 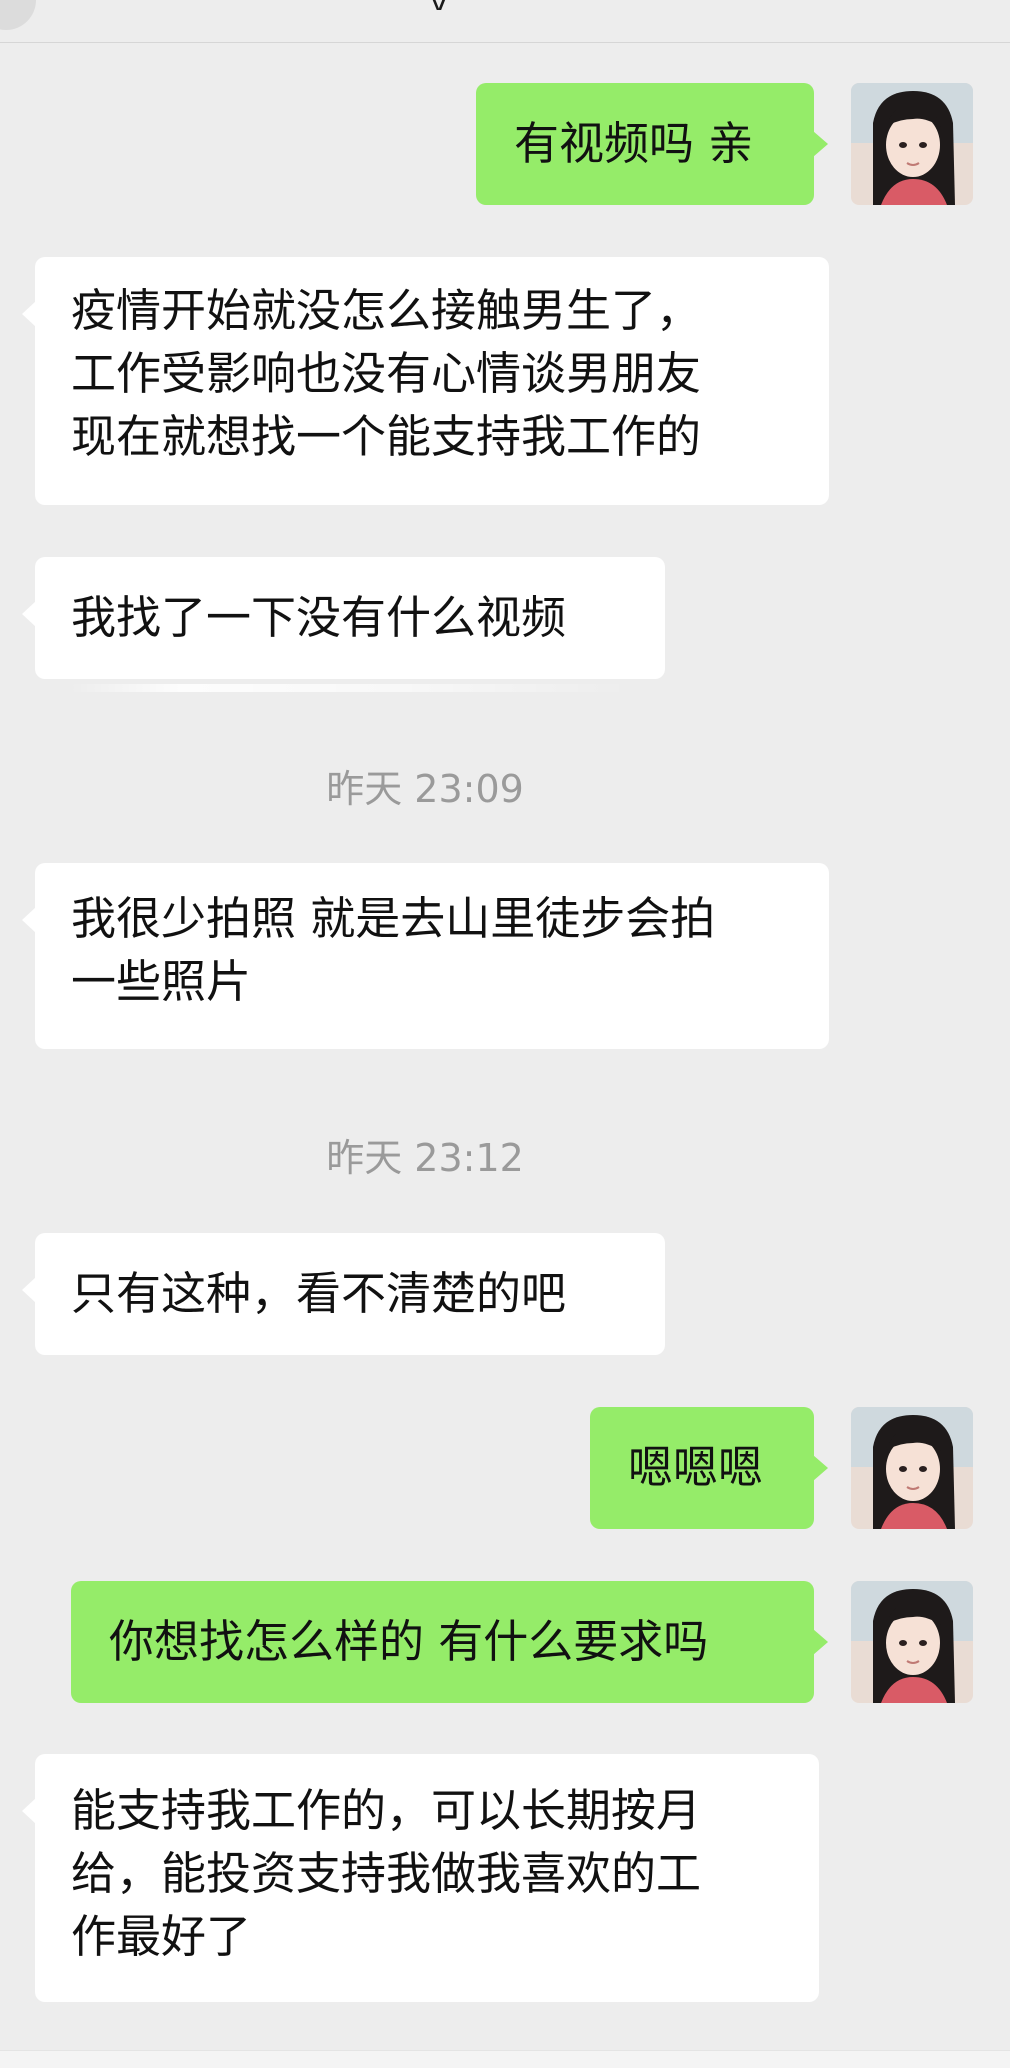 What do you see at coordinates (425, 789) in the screenshot?
I see `timestamp: 昨天 23:09` at bounding box center [425, 789].